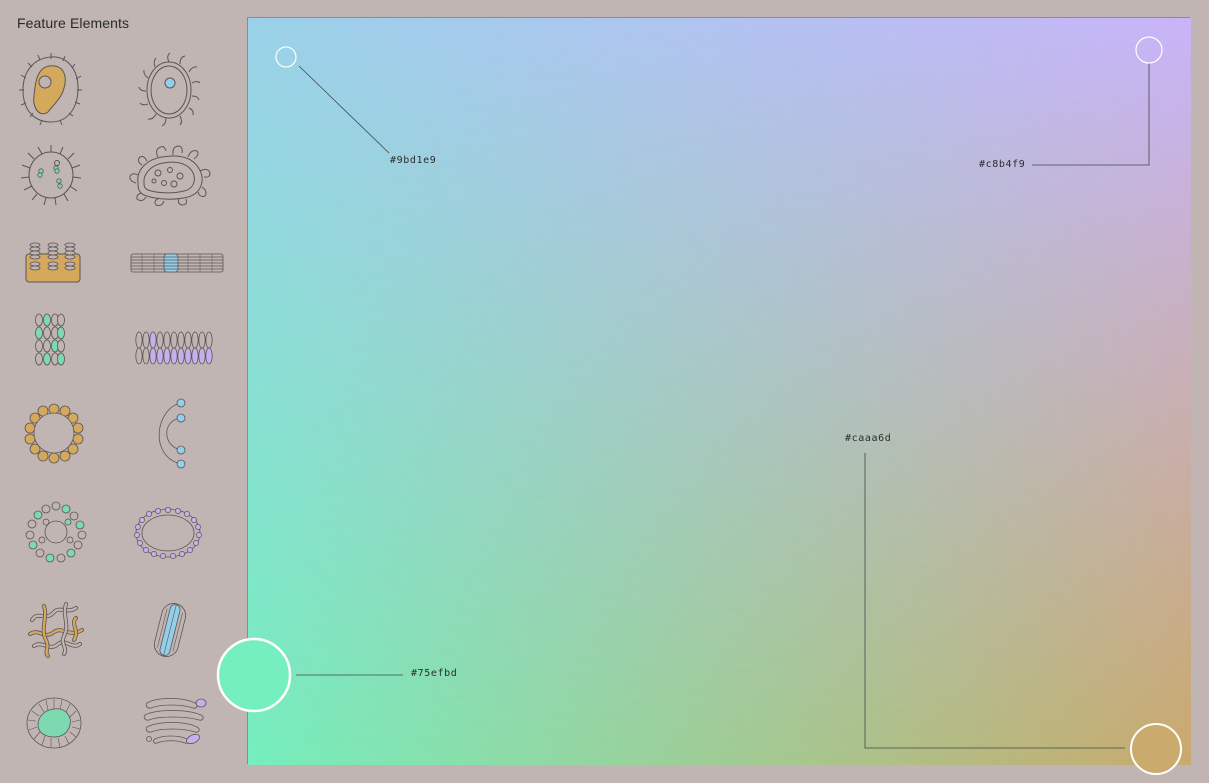 The height and width of the screenshot is (783, 1209). I want to click on oval-beads-icon, so click(168, 533).